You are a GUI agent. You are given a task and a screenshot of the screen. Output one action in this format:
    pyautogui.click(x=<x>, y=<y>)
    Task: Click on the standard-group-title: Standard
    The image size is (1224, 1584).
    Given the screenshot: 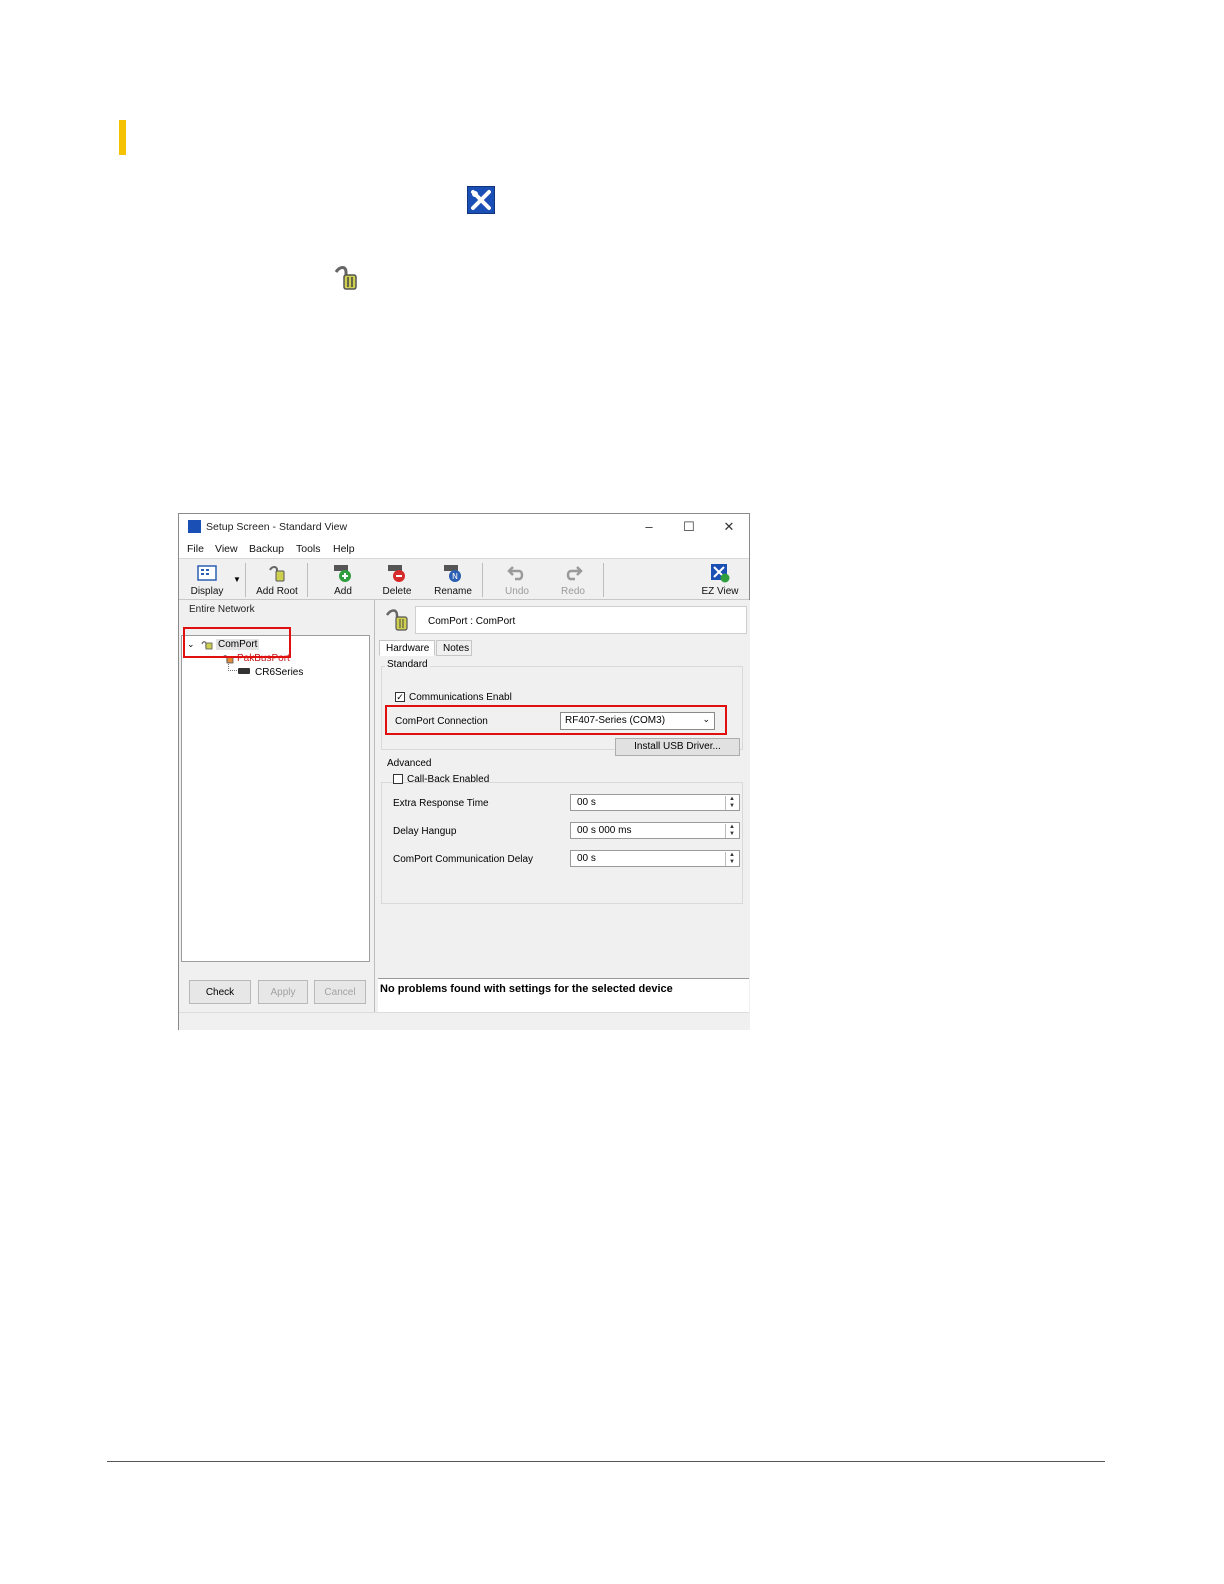 What is the action you would take?
    pyautogui.click(x=407, y=664)
    